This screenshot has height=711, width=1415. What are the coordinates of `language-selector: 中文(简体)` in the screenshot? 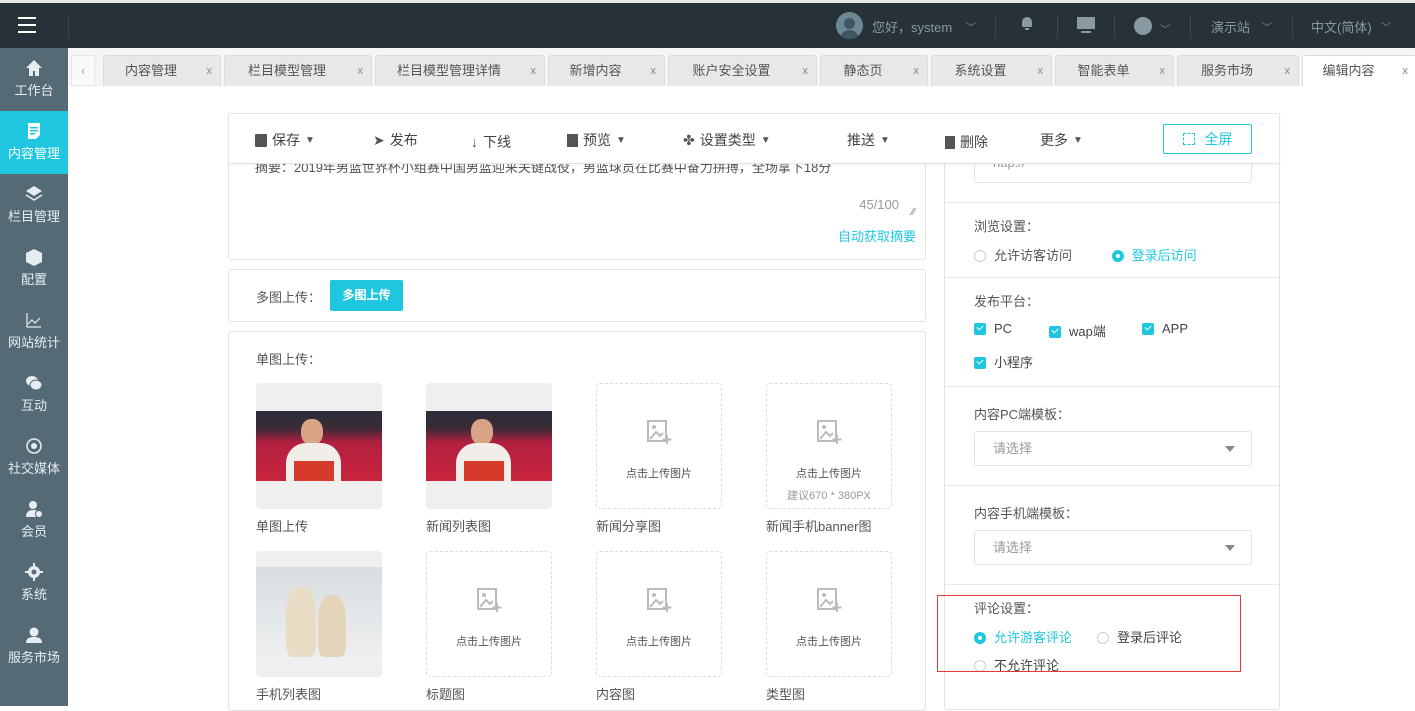 It's located at (1341, 26).